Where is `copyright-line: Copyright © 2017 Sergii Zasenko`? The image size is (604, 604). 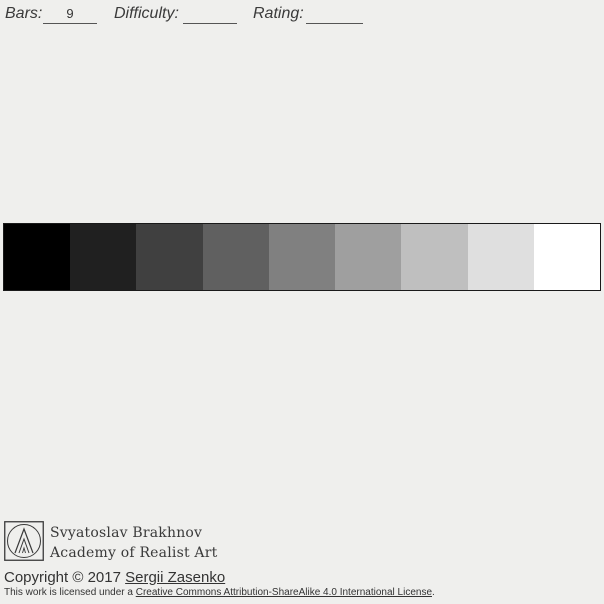 copyright-line: Copyright © 2017 Sergii Zasenko is located at coordinates (114, 577).